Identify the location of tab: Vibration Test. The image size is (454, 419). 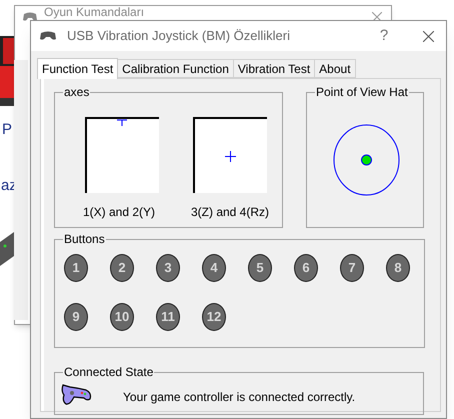
(275, 68).